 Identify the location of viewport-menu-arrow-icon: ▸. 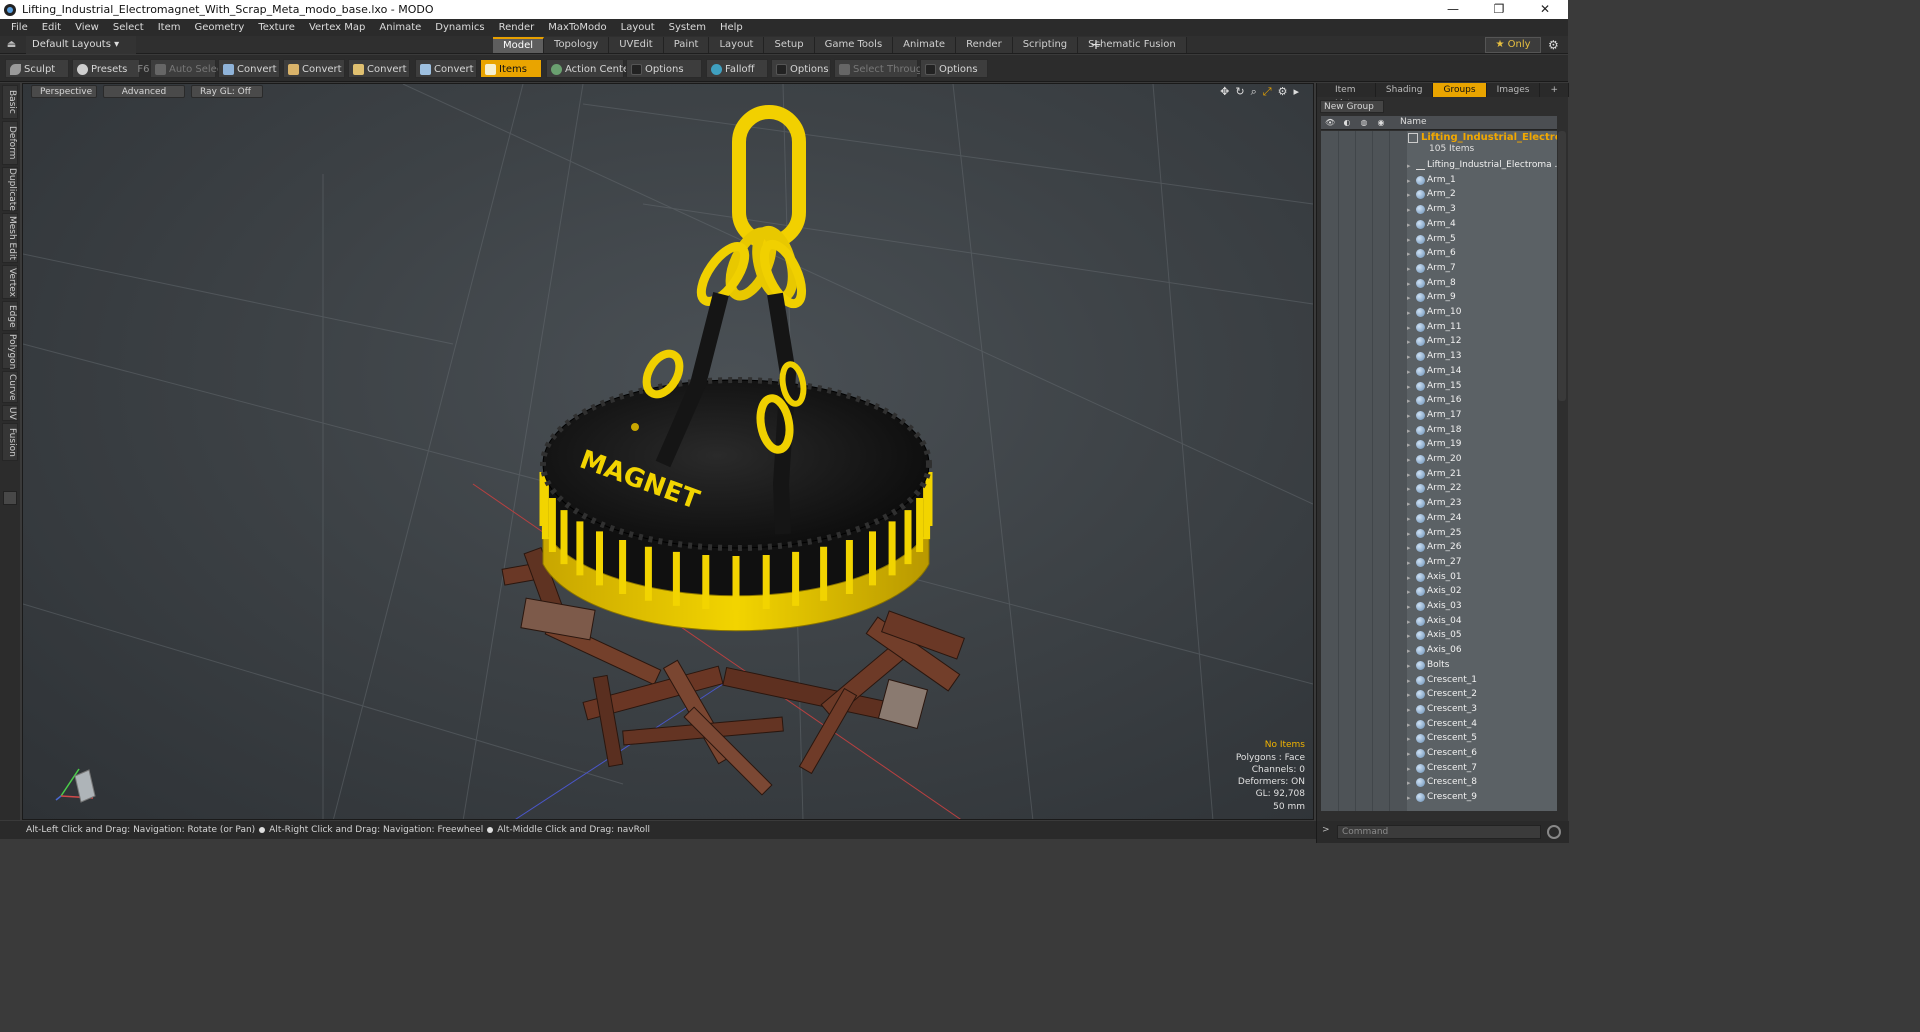
(1296, 92).